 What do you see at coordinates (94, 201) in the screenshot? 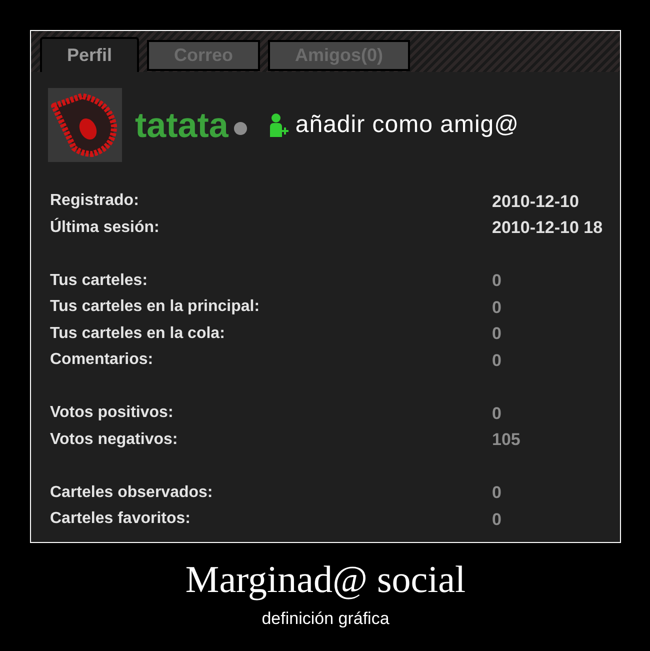
I see `stat-label: Registrado:` at bounding box center [94, 201].